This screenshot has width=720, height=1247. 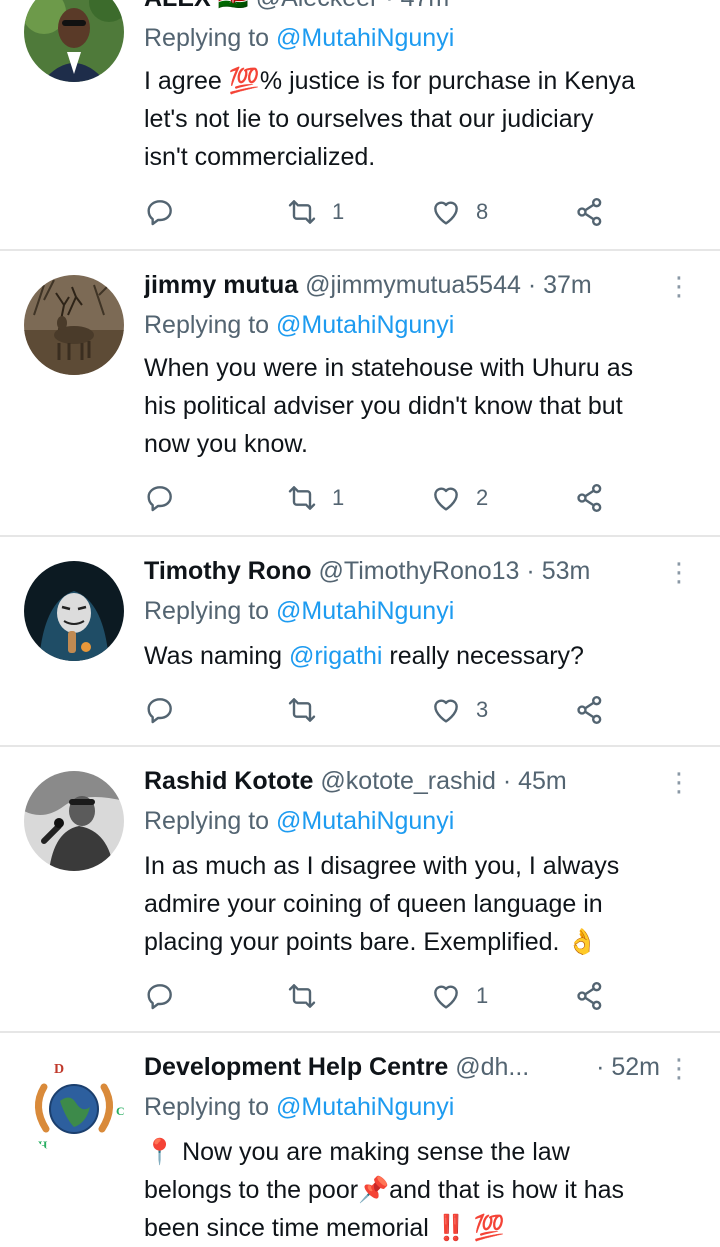 I want to click on tweet-header: Timothy Rono @TimothyRono13 · 53m, so click(x=422, y=574).